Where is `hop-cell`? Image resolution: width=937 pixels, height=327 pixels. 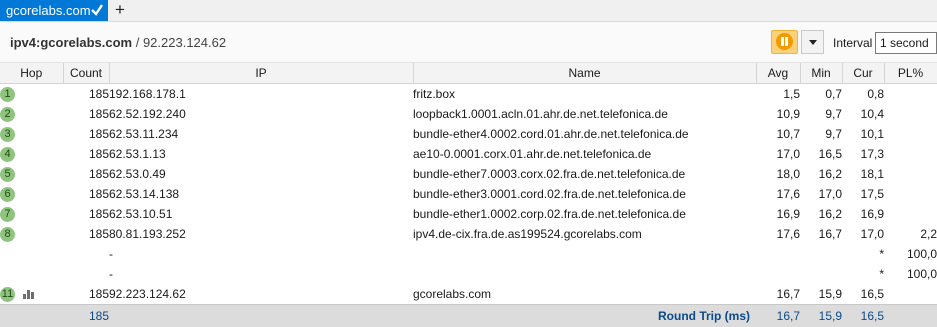 hop-cell is located at coordinates (31, 274).